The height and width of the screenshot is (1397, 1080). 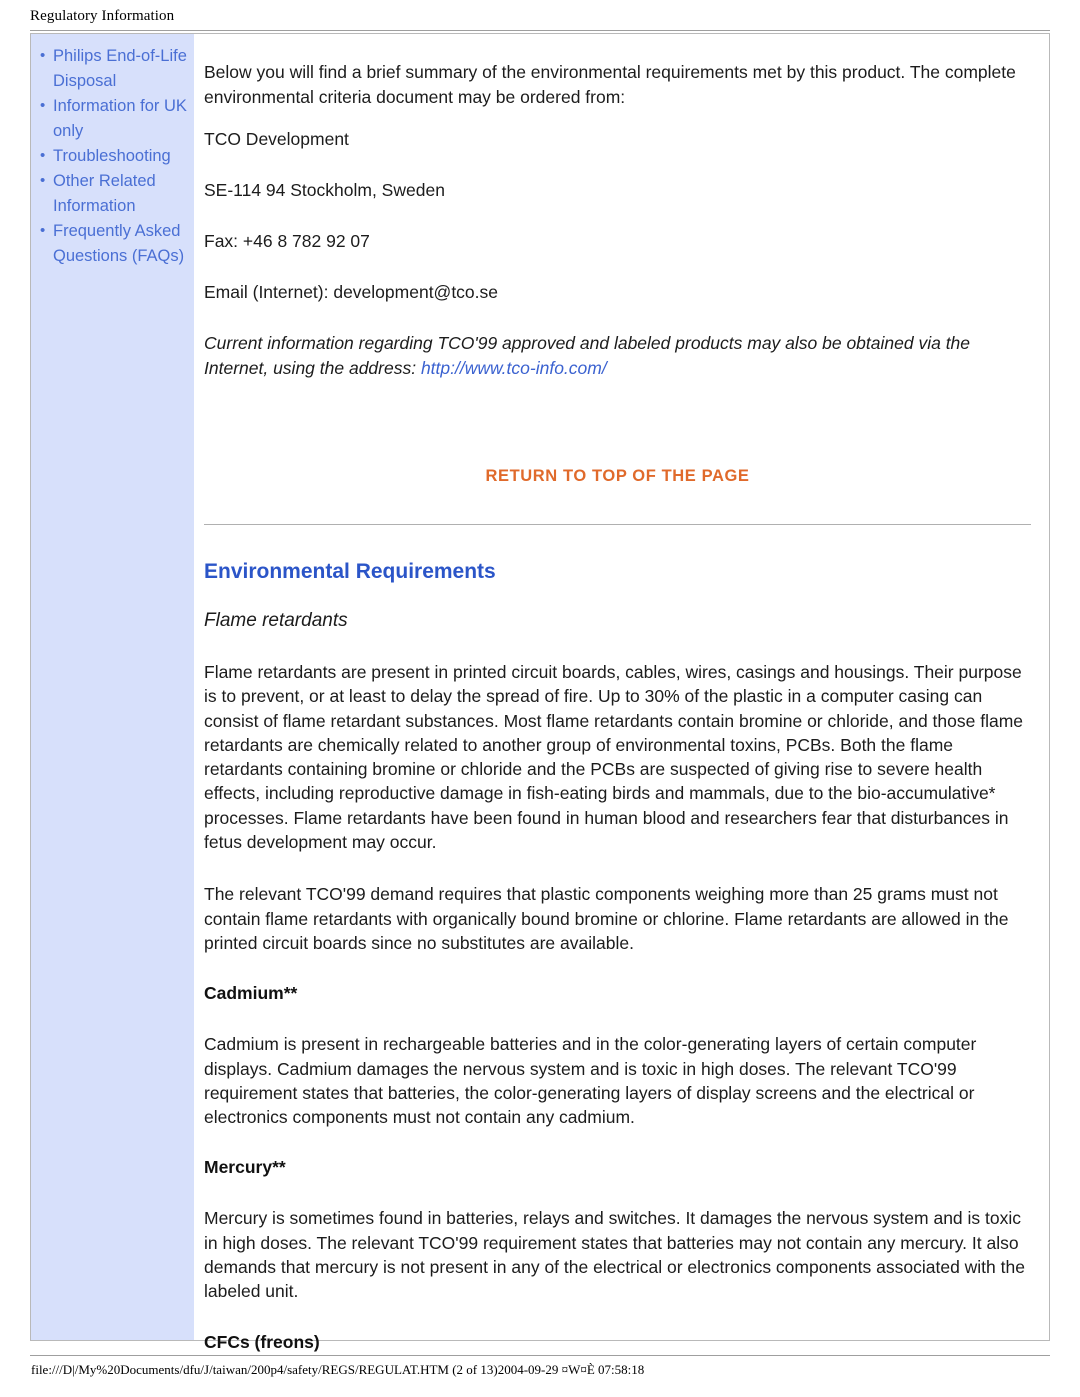 I want to click on sidebar-item-information-for-uk-only: Information for UK only, so click(x=112, y=118).